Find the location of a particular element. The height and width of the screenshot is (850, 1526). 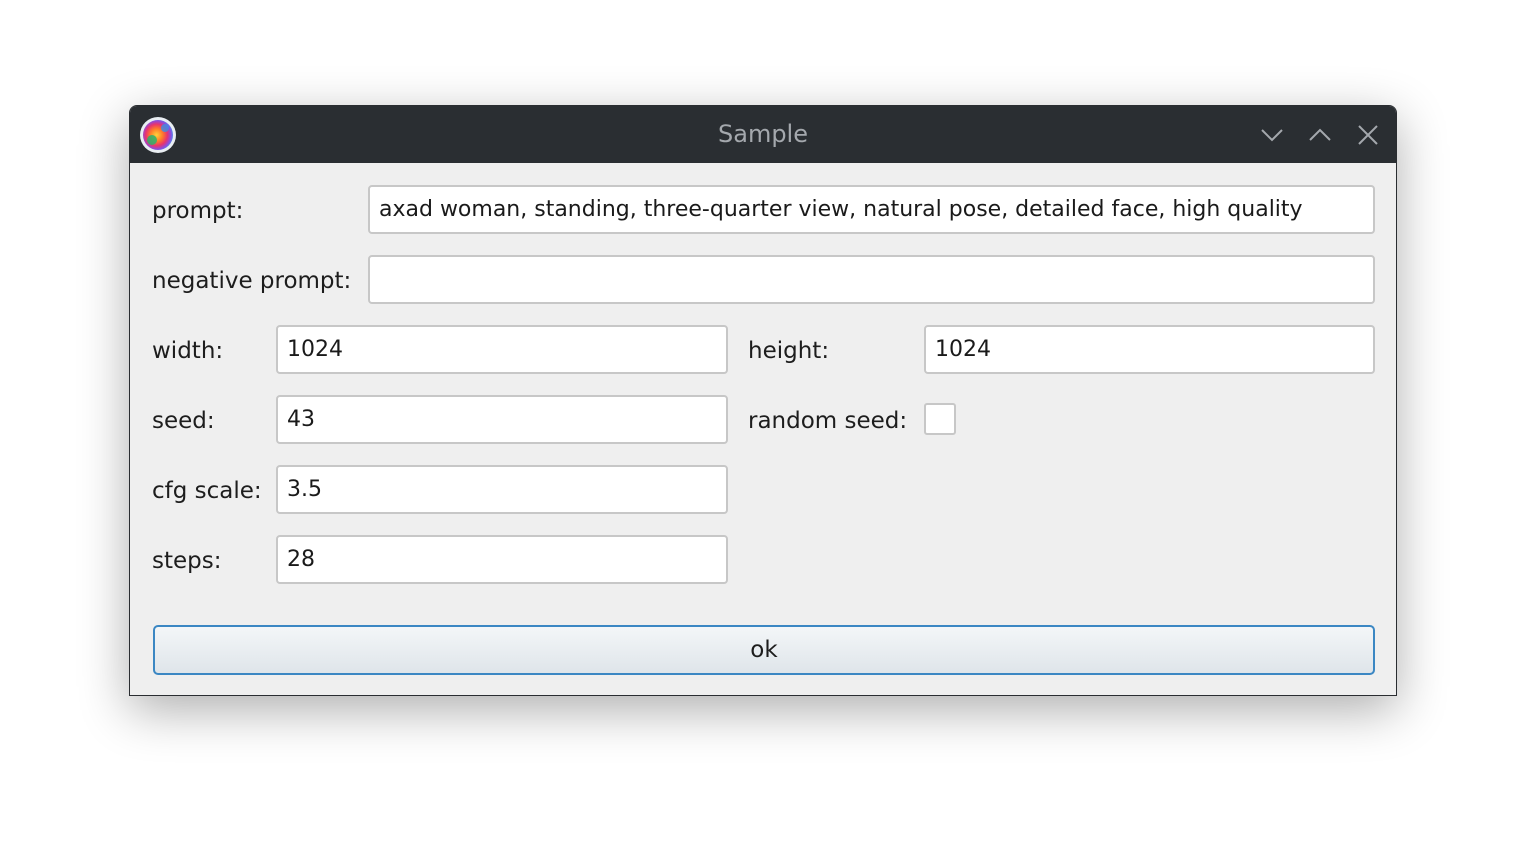

window-title: Sample is located at coordinates (763, 134).